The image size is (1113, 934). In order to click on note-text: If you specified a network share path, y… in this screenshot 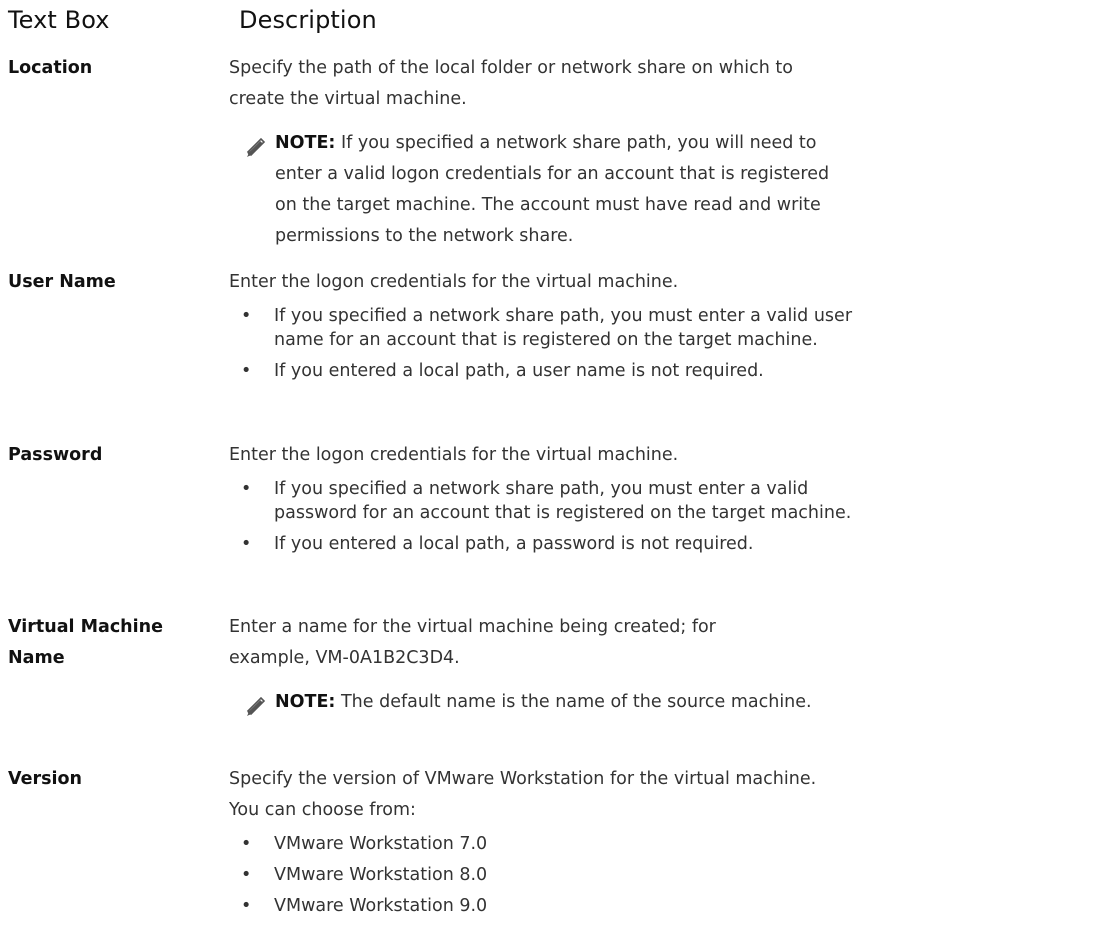, I will do `click(552, 189)`.